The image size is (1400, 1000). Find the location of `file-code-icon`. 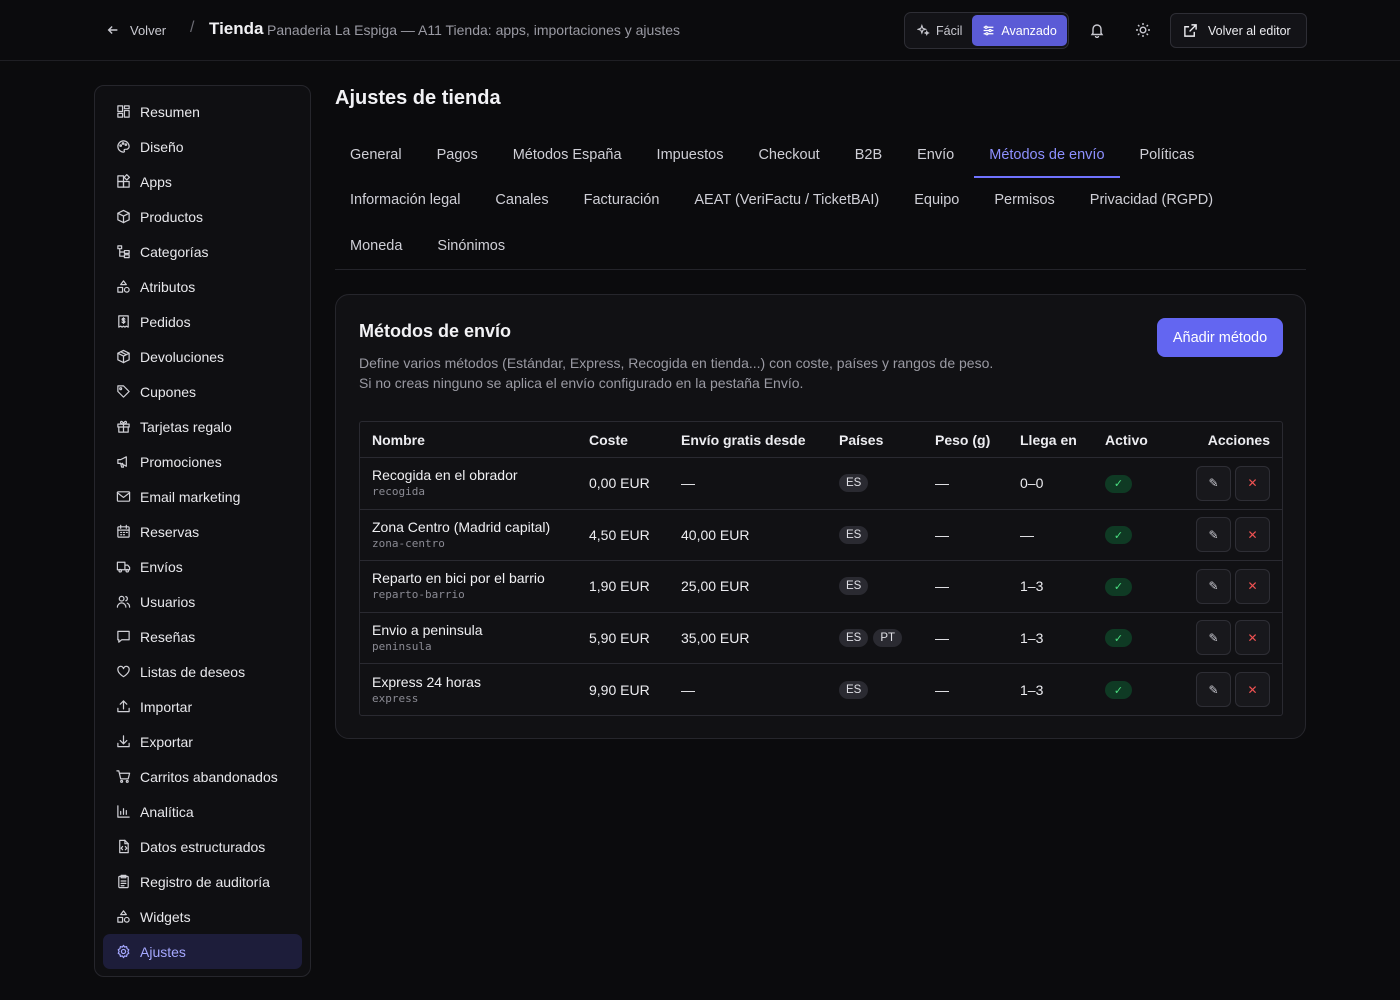

file-code-icon is located at coordinates (124, 846).